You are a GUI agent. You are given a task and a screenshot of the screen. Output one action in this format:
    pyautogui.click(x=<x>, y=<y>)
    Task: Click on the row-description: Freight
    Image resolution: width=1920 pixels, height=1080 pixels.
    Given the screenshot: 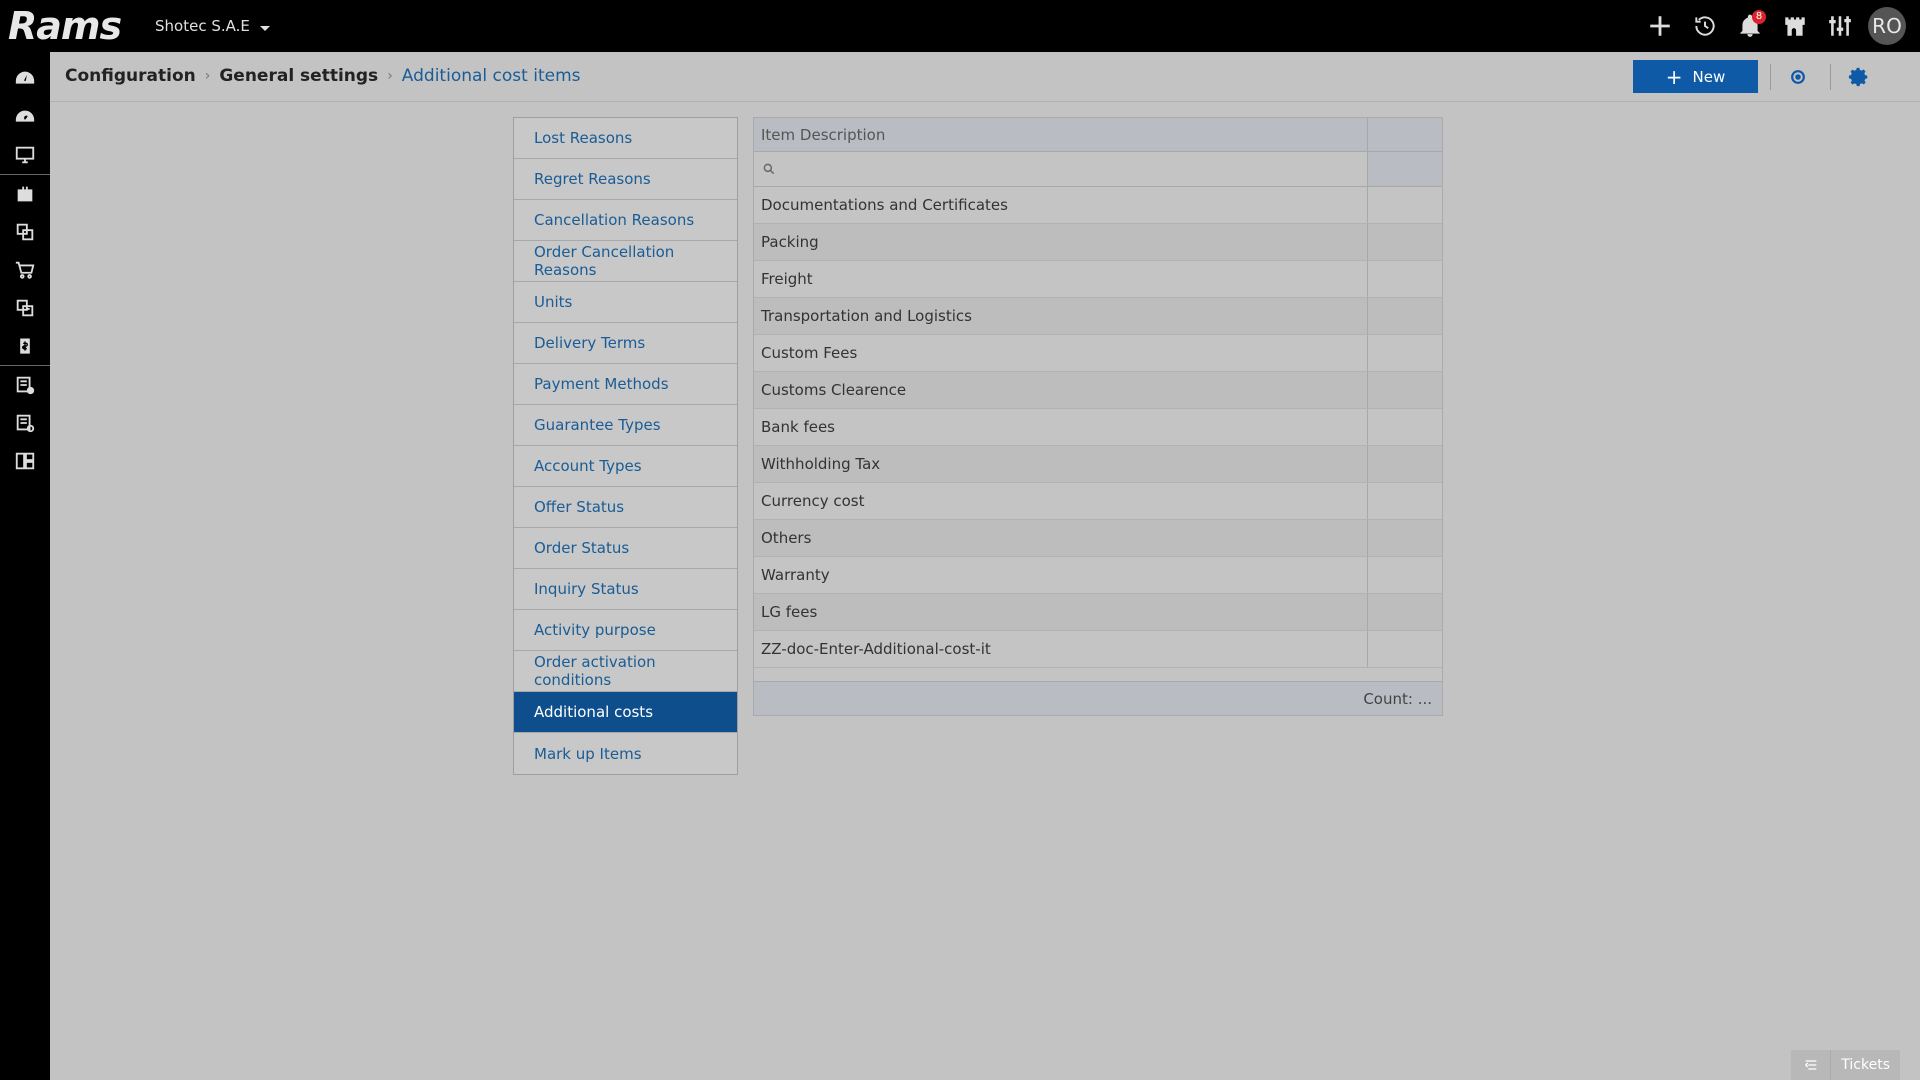 What is the action you would take?
    pyautogui.click(x=1061, y=279)
    